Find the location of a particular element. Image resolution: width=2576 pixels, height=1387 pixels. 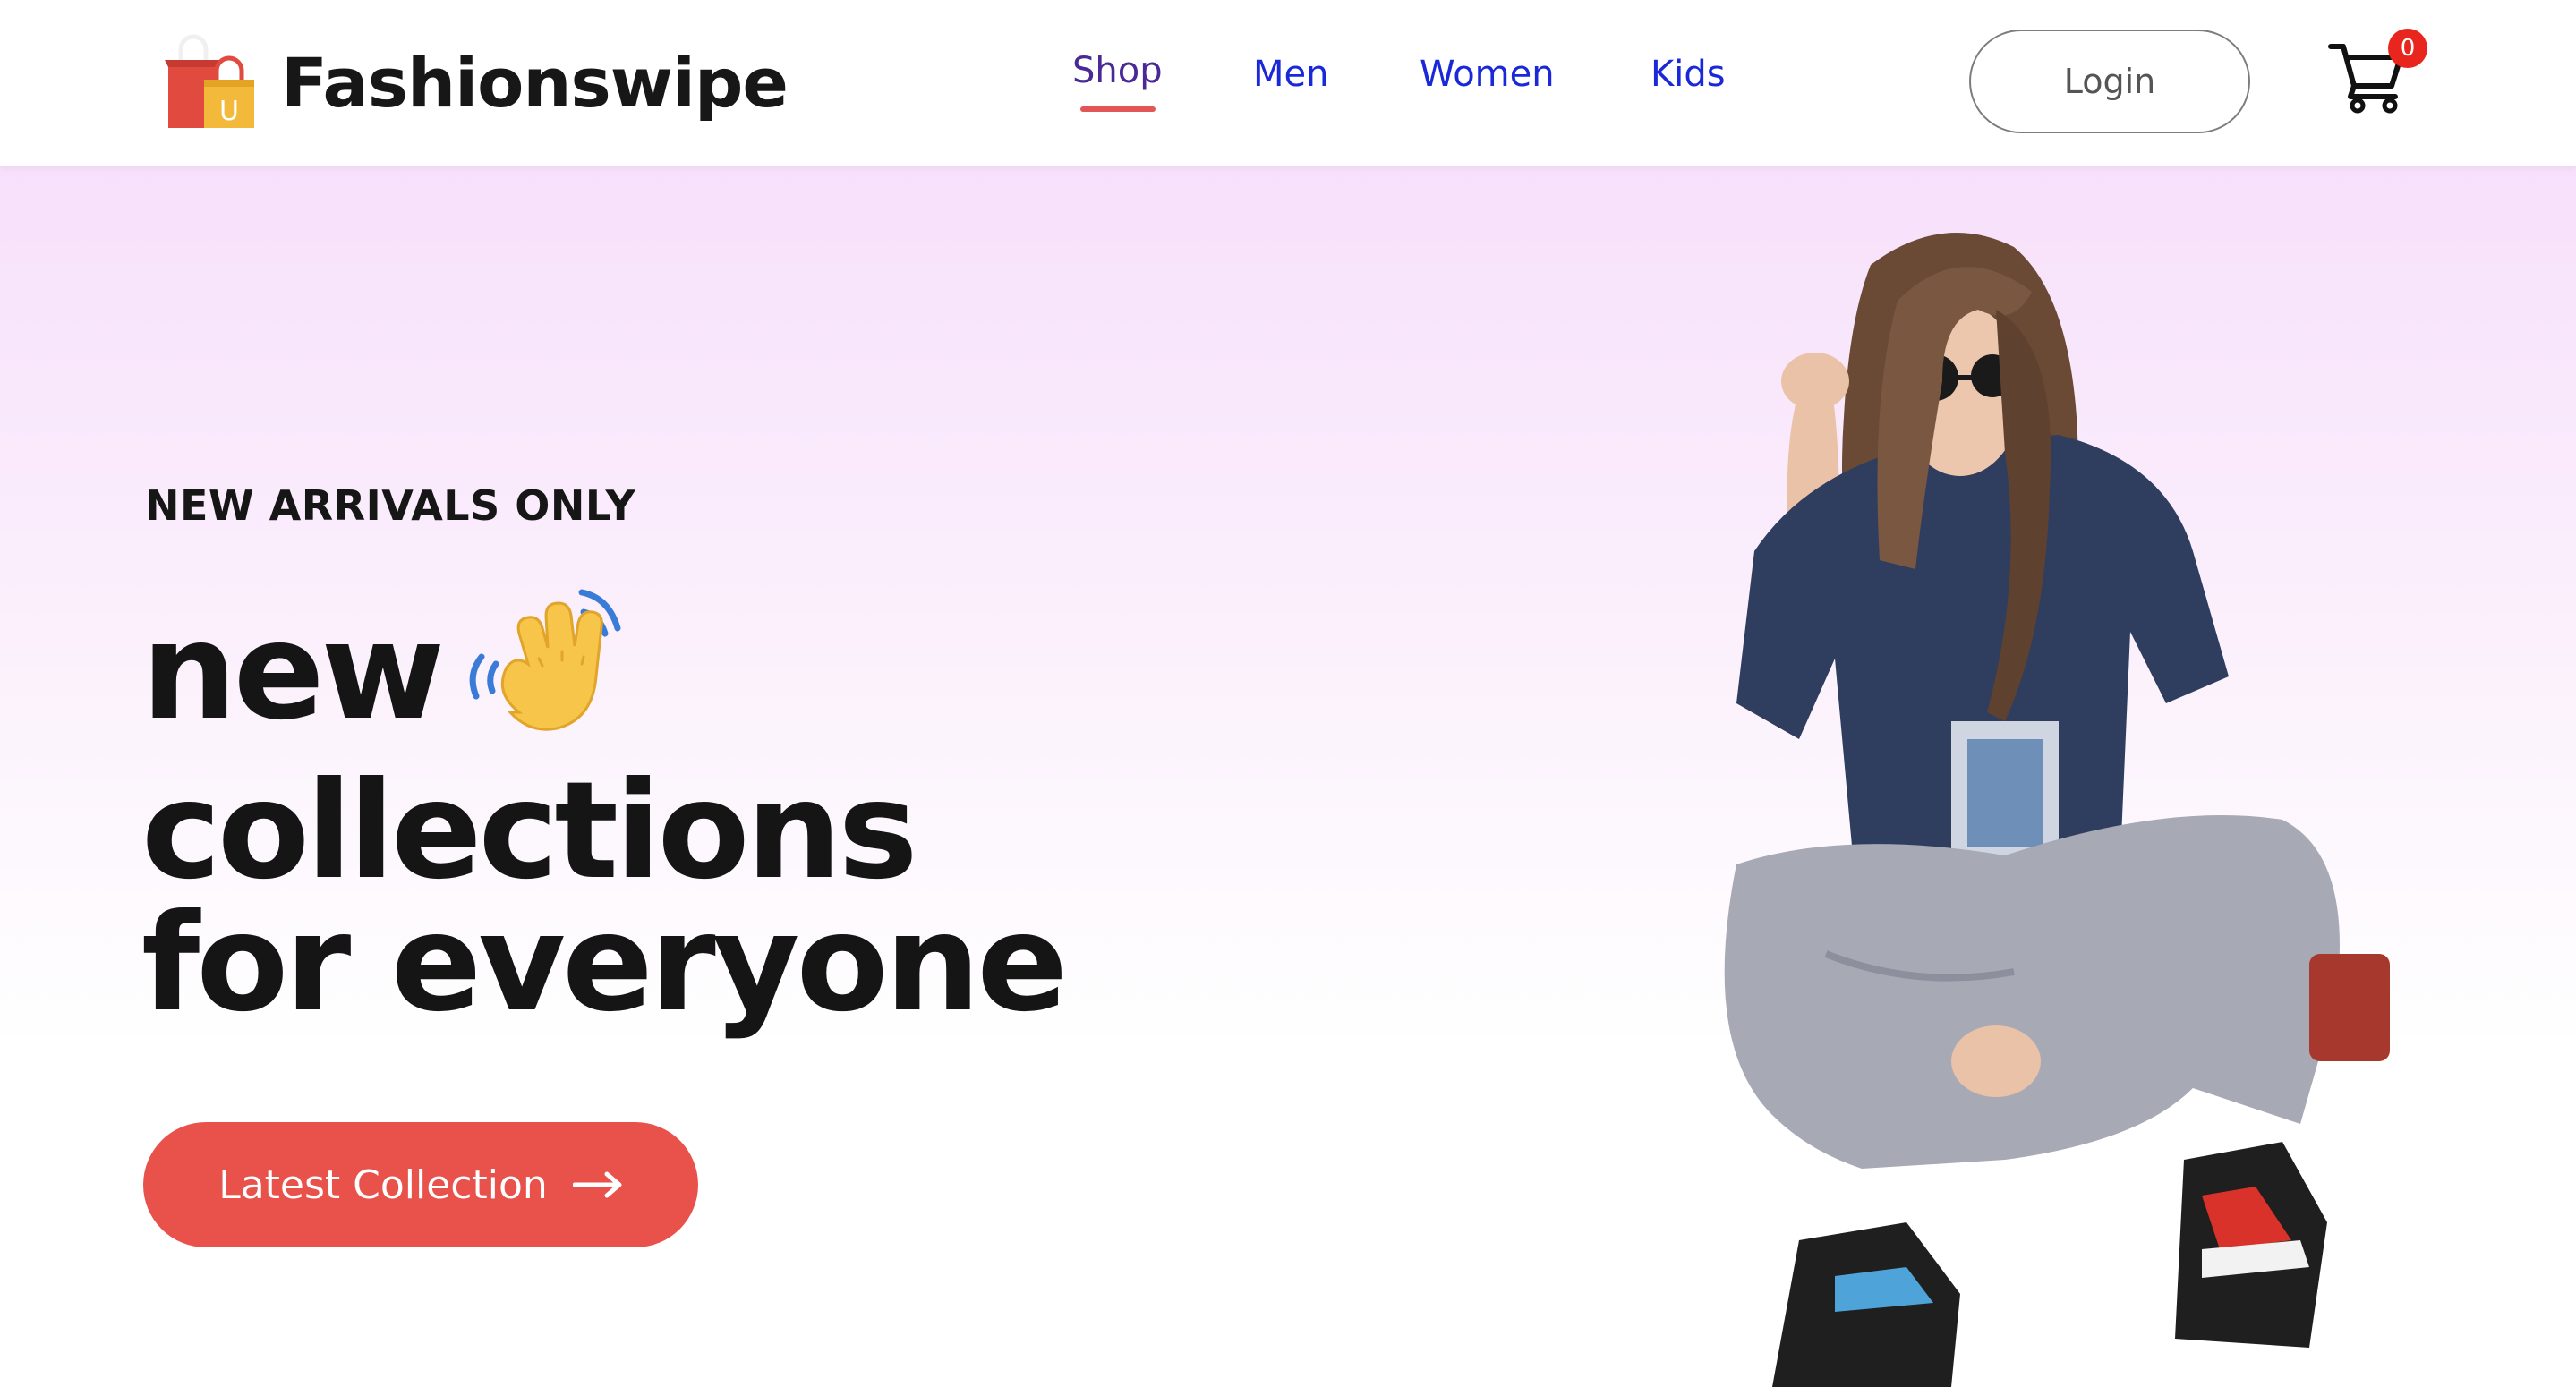

nav-item-shop: Shop is located at coordinates (1117, 70).